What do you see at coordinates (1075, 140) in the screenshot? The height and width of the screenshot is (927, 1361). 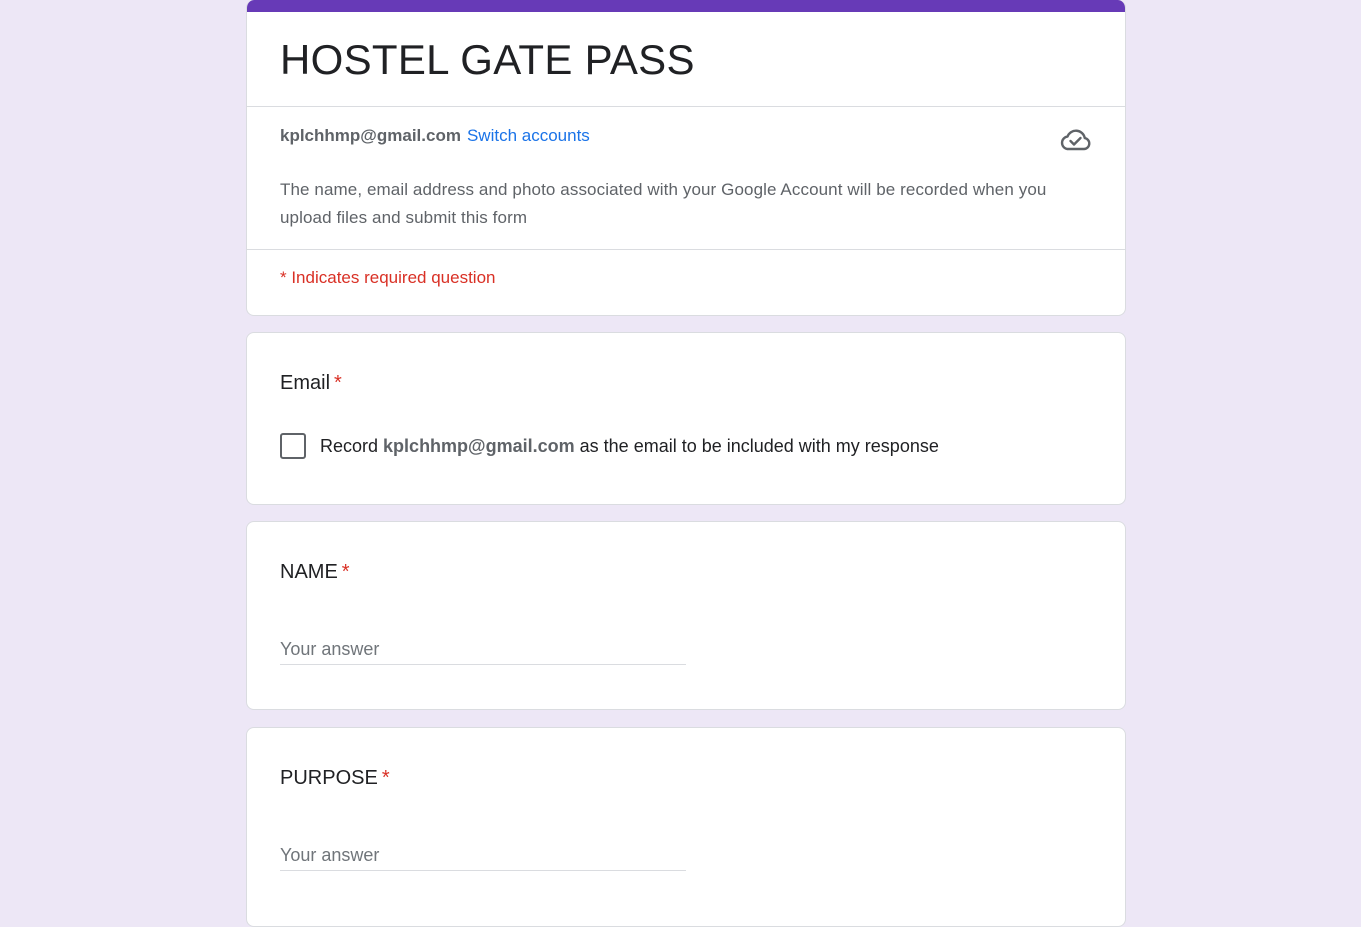 I see `cloud-check-icon` at bounding box center [1075, 140].